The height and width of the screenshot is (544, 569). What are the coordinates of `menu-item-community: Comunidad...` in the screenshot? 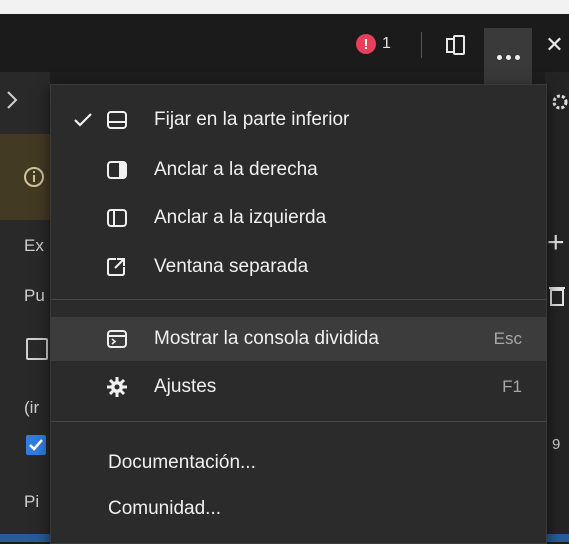 It's located at (298, 509).